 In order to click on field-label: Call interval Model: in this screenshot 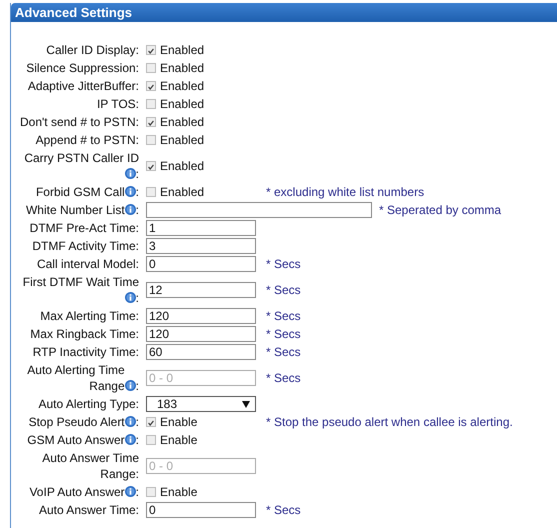, I will do `click(87, 264)`.